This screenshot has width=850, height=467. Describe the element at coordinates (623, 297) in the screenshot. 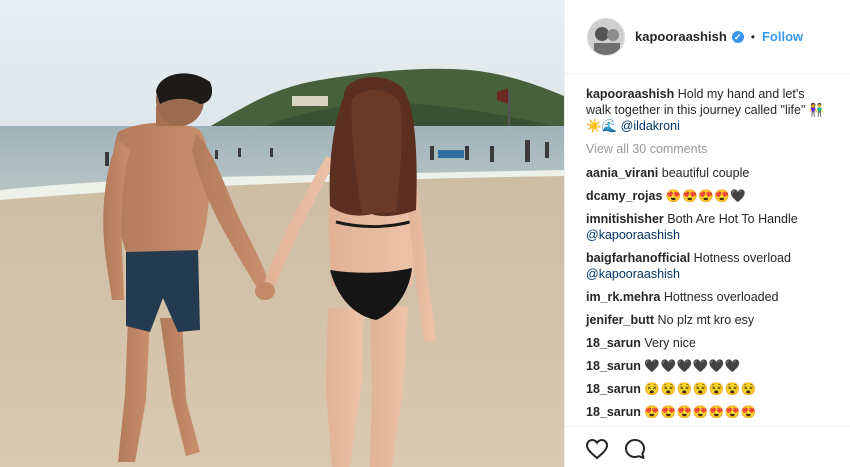

I see `comment-username: im_rk.mehra` at that location.